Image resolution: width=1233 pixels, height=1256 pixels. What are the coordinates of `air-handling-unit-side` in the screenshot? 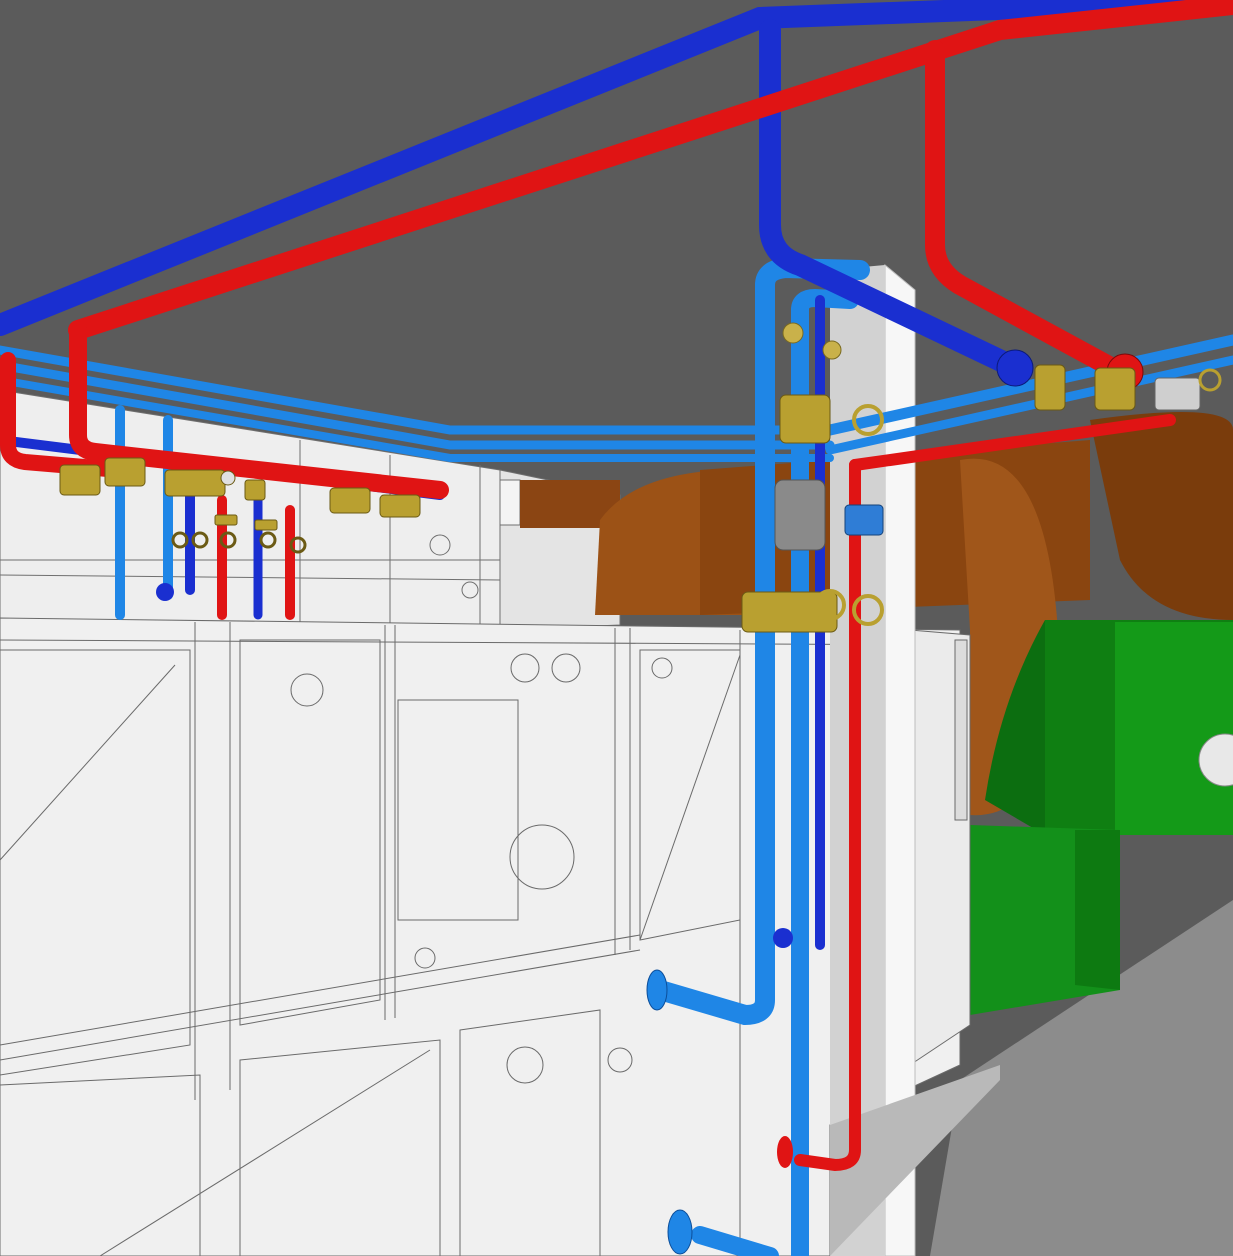 It's located at (940, 847).